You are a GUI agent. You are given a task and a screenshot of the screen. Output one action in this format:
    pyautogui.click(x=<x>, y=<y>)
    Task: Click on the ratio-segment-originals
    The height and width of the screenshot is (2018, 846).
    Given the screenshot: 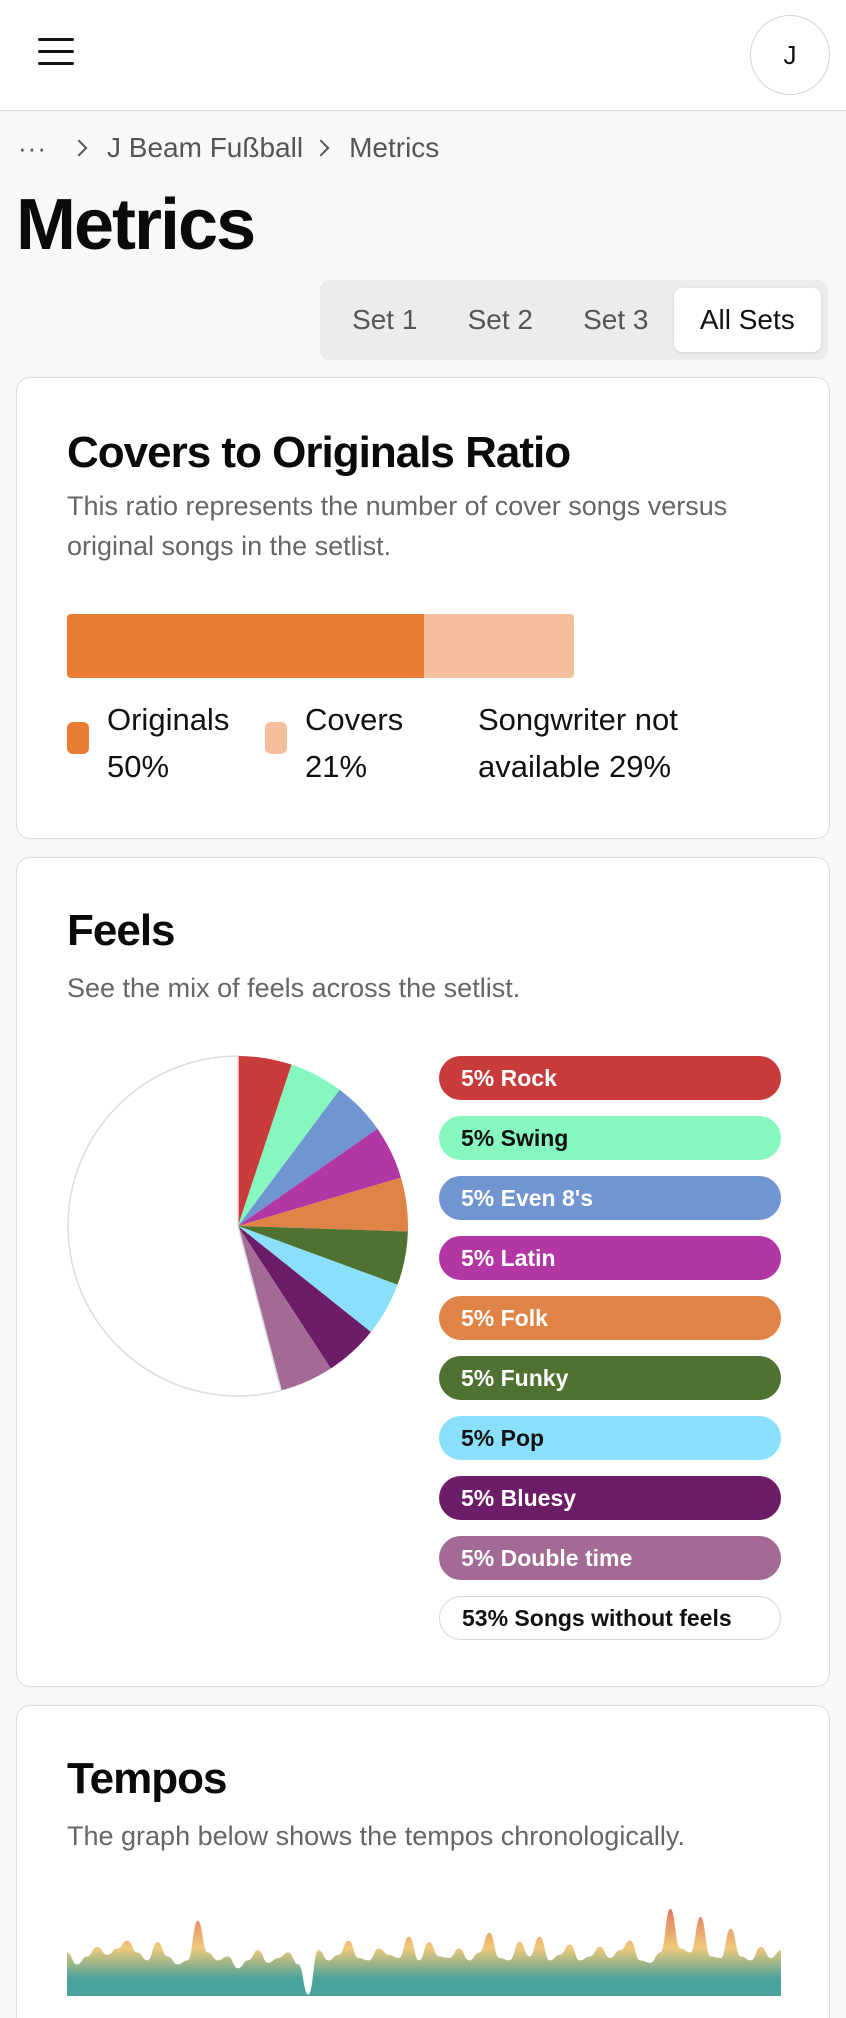 What is the action you would take?
    pyautogui.click(x=245, y=646)
    